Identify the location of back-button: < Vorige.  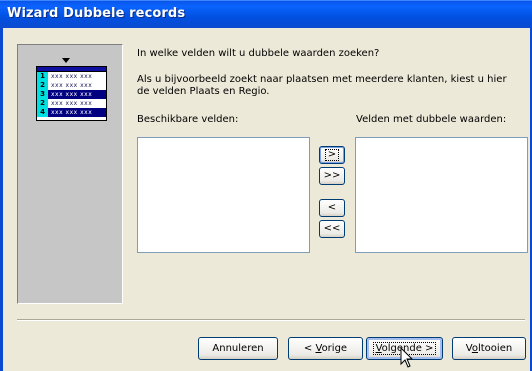
(325, 348).